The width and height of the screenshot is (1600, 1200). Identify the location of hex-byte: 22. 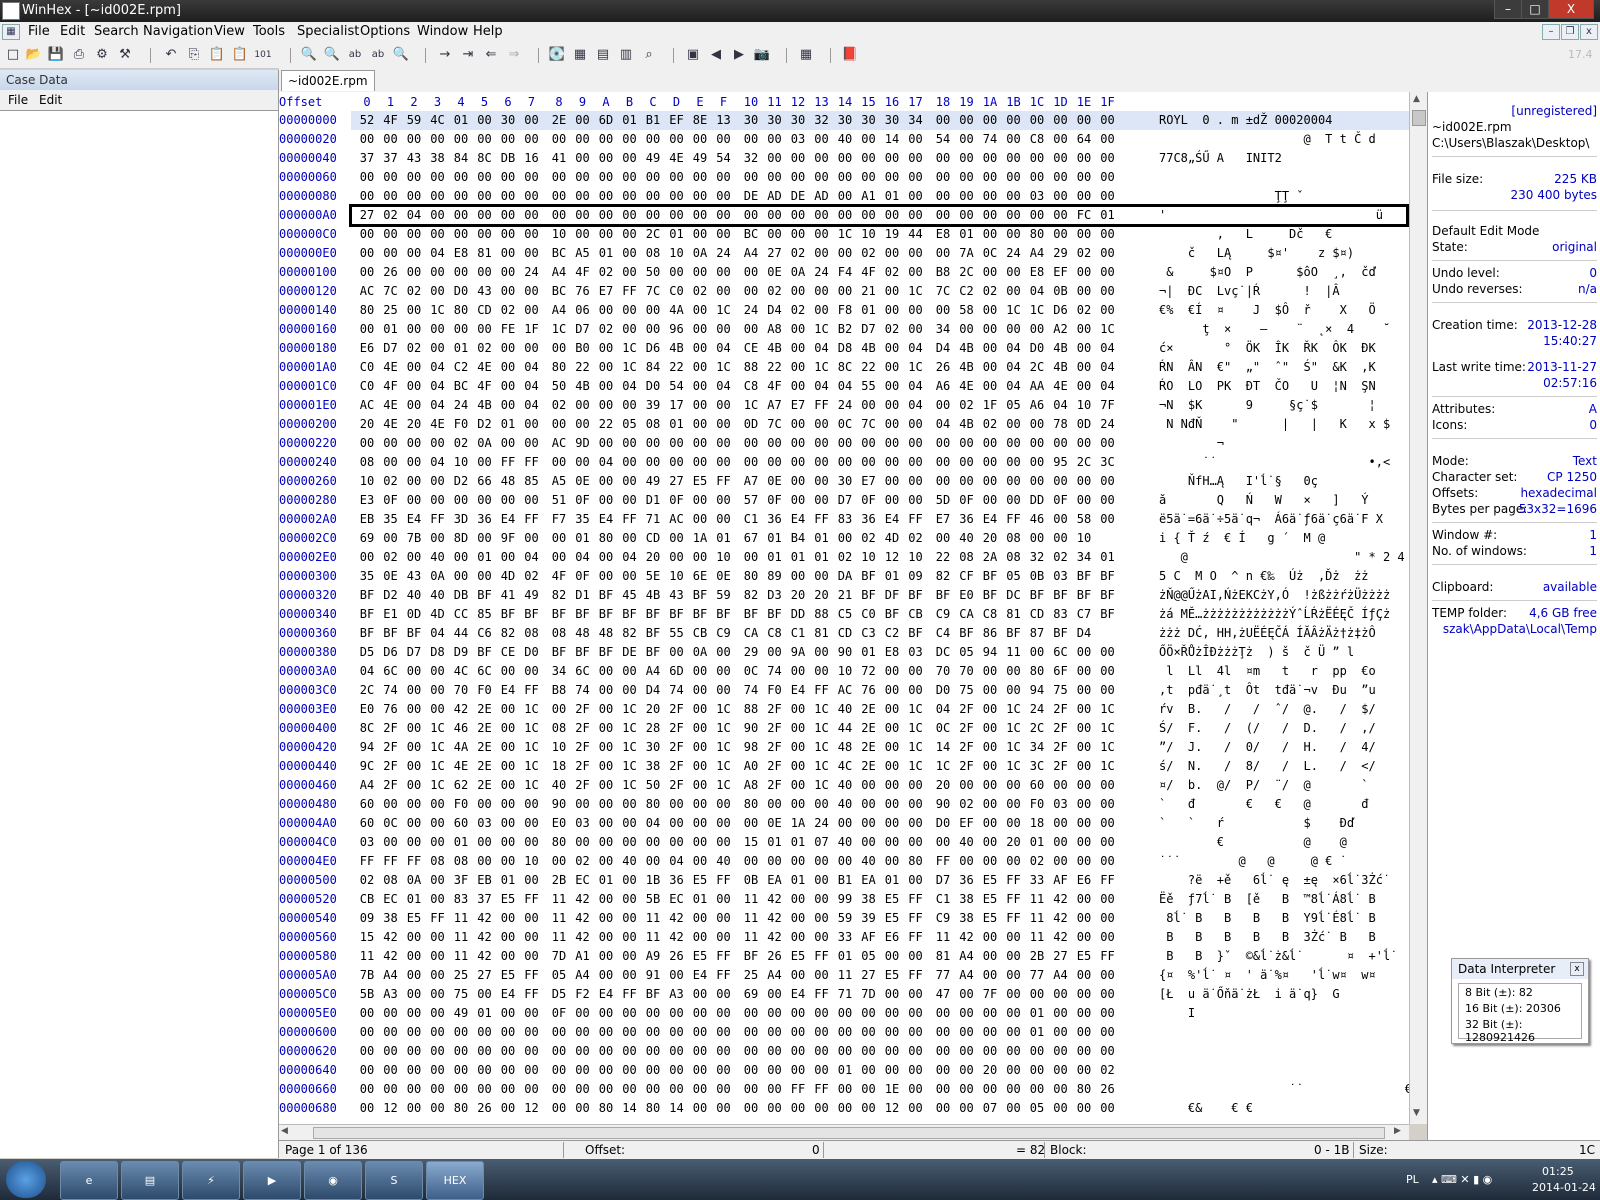
(606, 424).